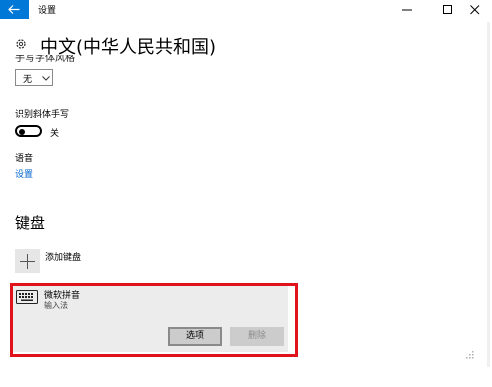  I want to click on back-button, so click(14, 9).